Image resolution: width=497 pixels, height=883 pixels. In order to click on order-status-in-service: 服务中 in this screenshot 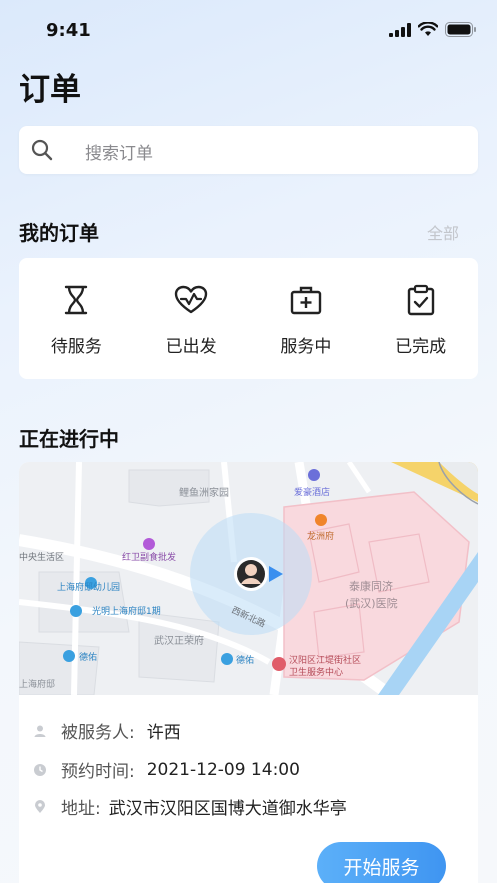, I will do `click(306, 318)`.